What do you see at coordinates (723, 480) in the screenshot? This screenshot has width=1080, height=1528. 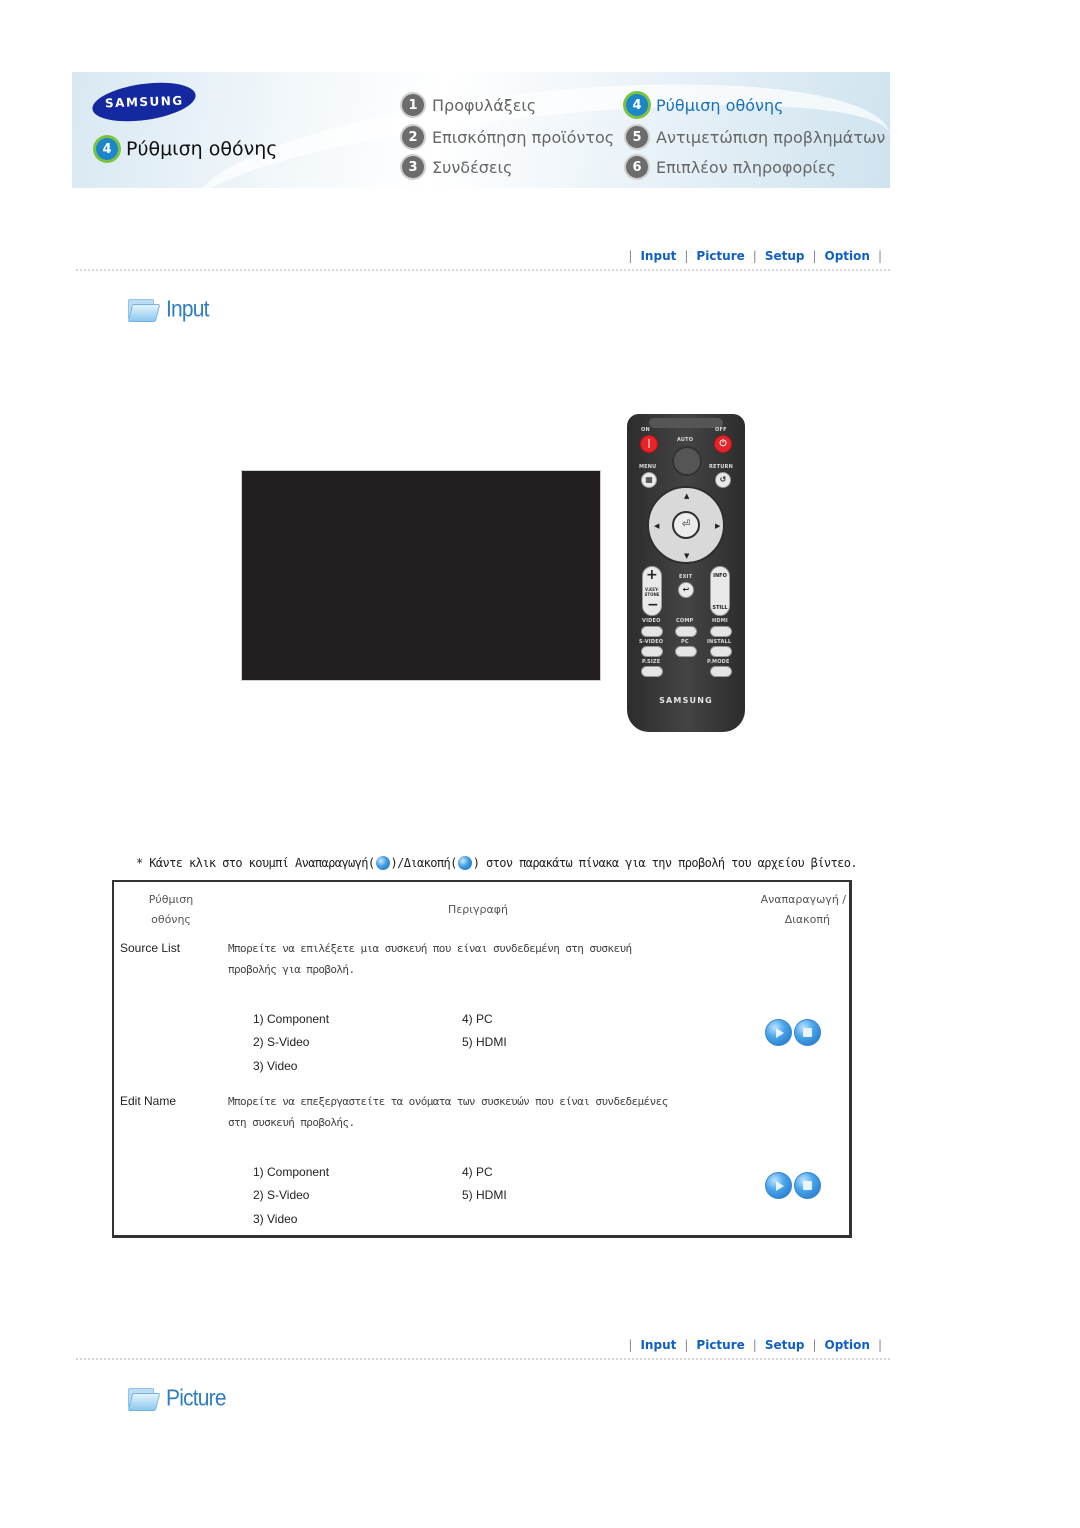 I see `return-icon: ↺` at bounding box center [723, 480].